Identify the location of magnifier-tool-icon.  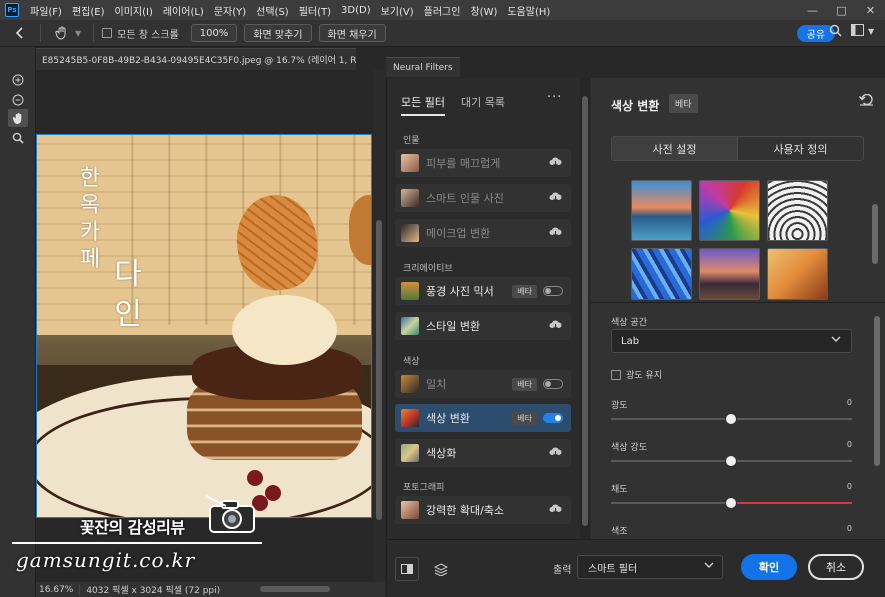
(18, 138).